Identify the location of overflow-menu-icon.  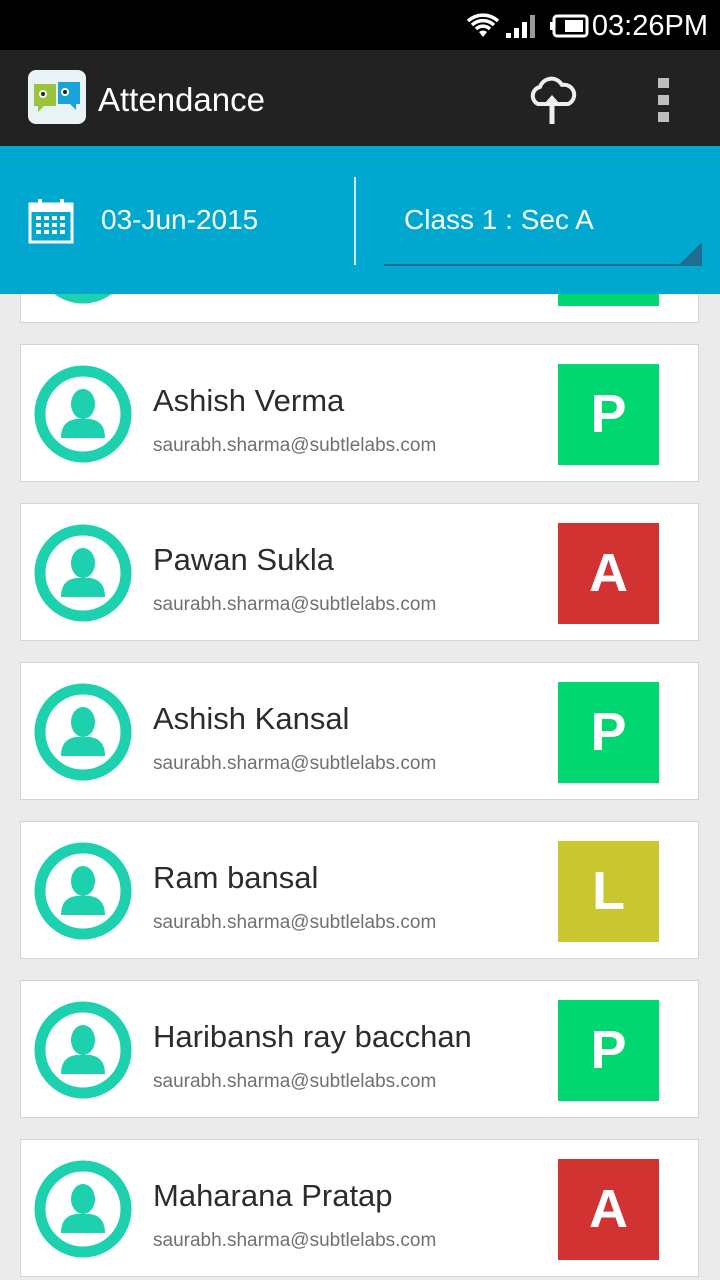
(664, 100).